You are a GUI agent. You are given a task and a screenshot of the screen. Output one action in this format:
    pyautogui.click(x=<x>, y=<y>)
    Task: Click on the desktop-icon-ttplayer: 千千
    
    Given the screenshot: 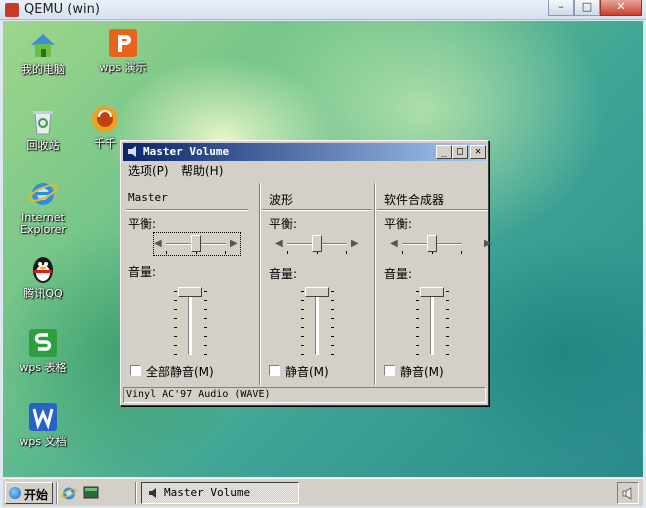 What is the action you would take?
    pyautogui.click(x=105, y=126)
    